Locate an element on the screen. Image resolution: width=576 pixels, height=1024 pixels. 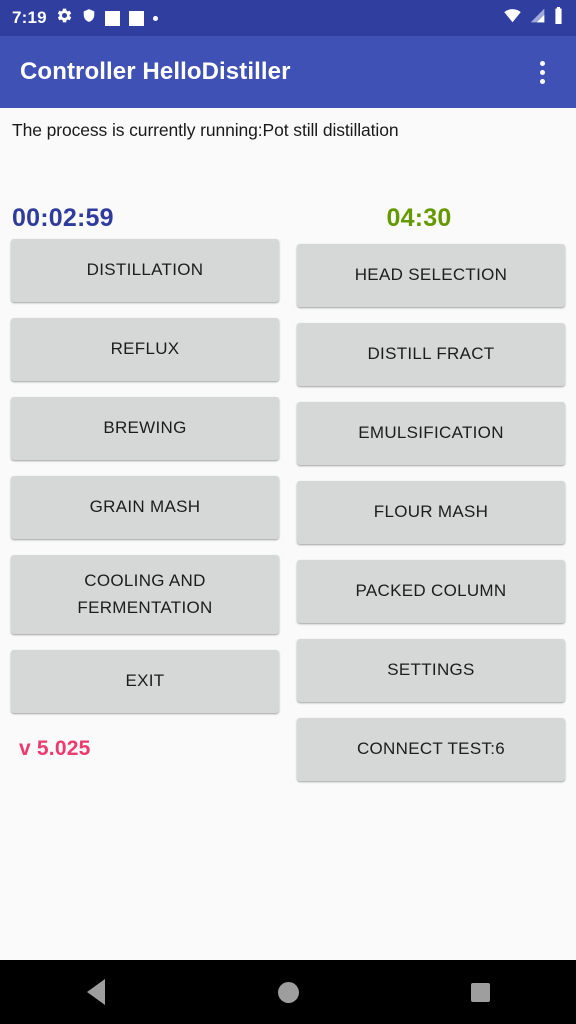
page-title: Controller HelloDistiller is located at coordinates (155, 71).